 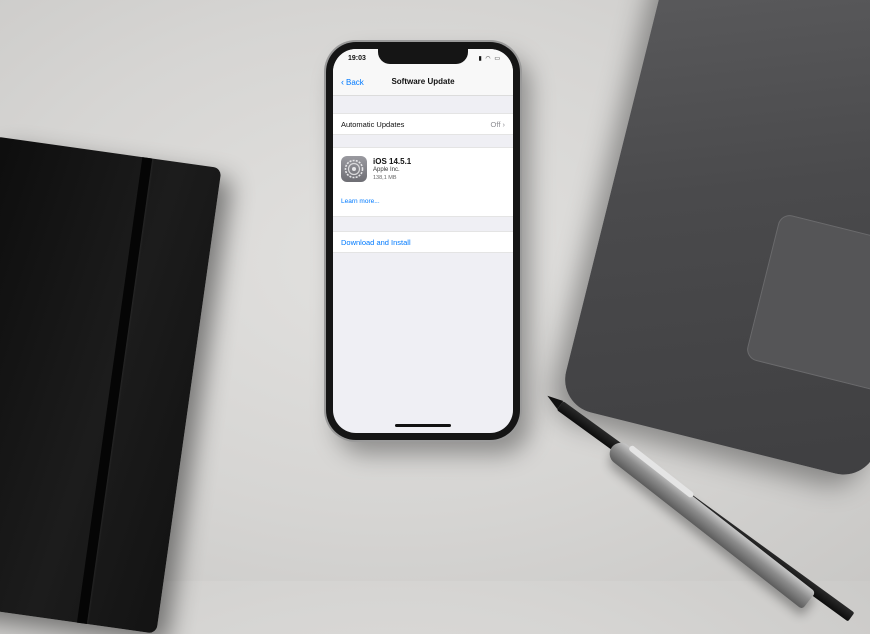 What do you see at coordinates (497, 124) in the screenshot?
I see `automatic-updates-value: Off ›` at bounding box center [497, 124].